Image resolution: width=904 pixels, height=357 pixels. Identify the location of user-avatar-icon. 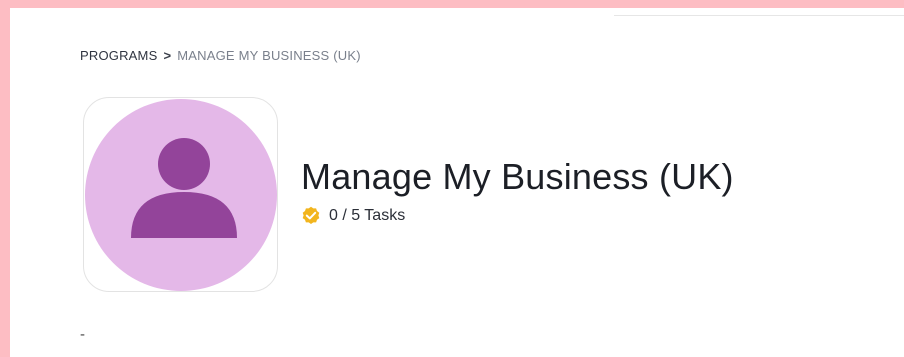
(181, 195).